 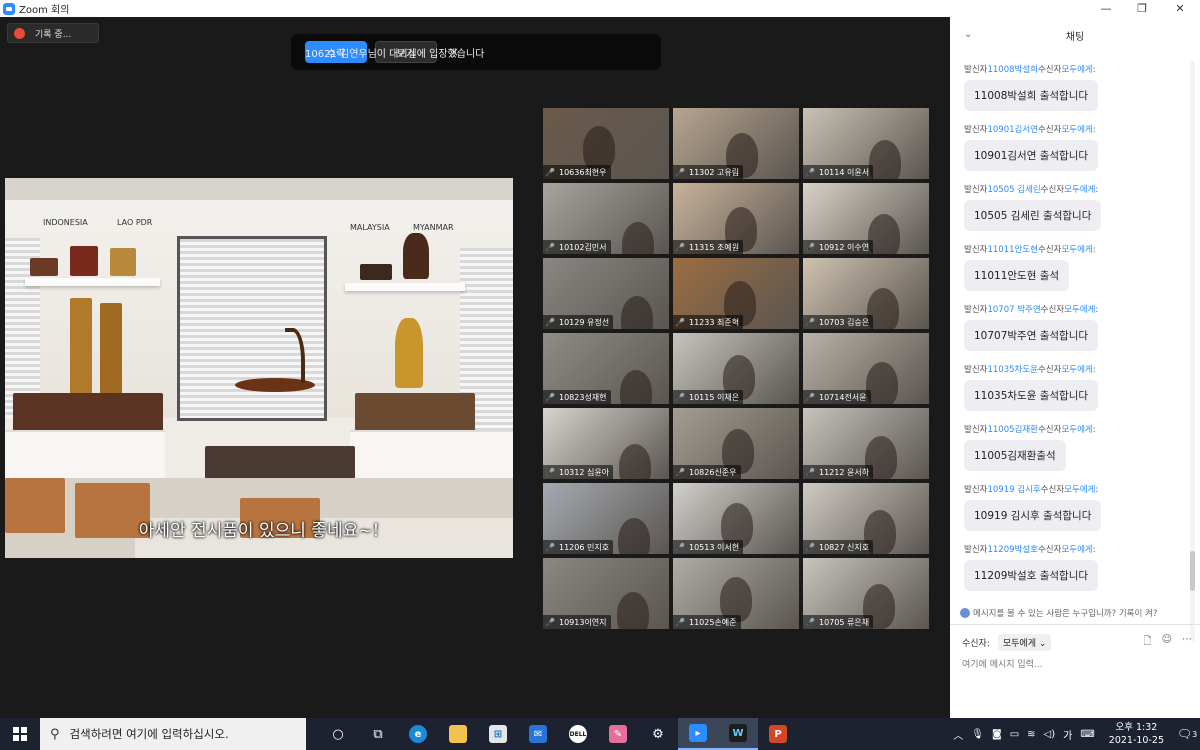 What do you see at coordinates (866, 218) in the screenshot?
I see `participant-tile: 🎤 10912 이수연` at bounding box center [866, 218].